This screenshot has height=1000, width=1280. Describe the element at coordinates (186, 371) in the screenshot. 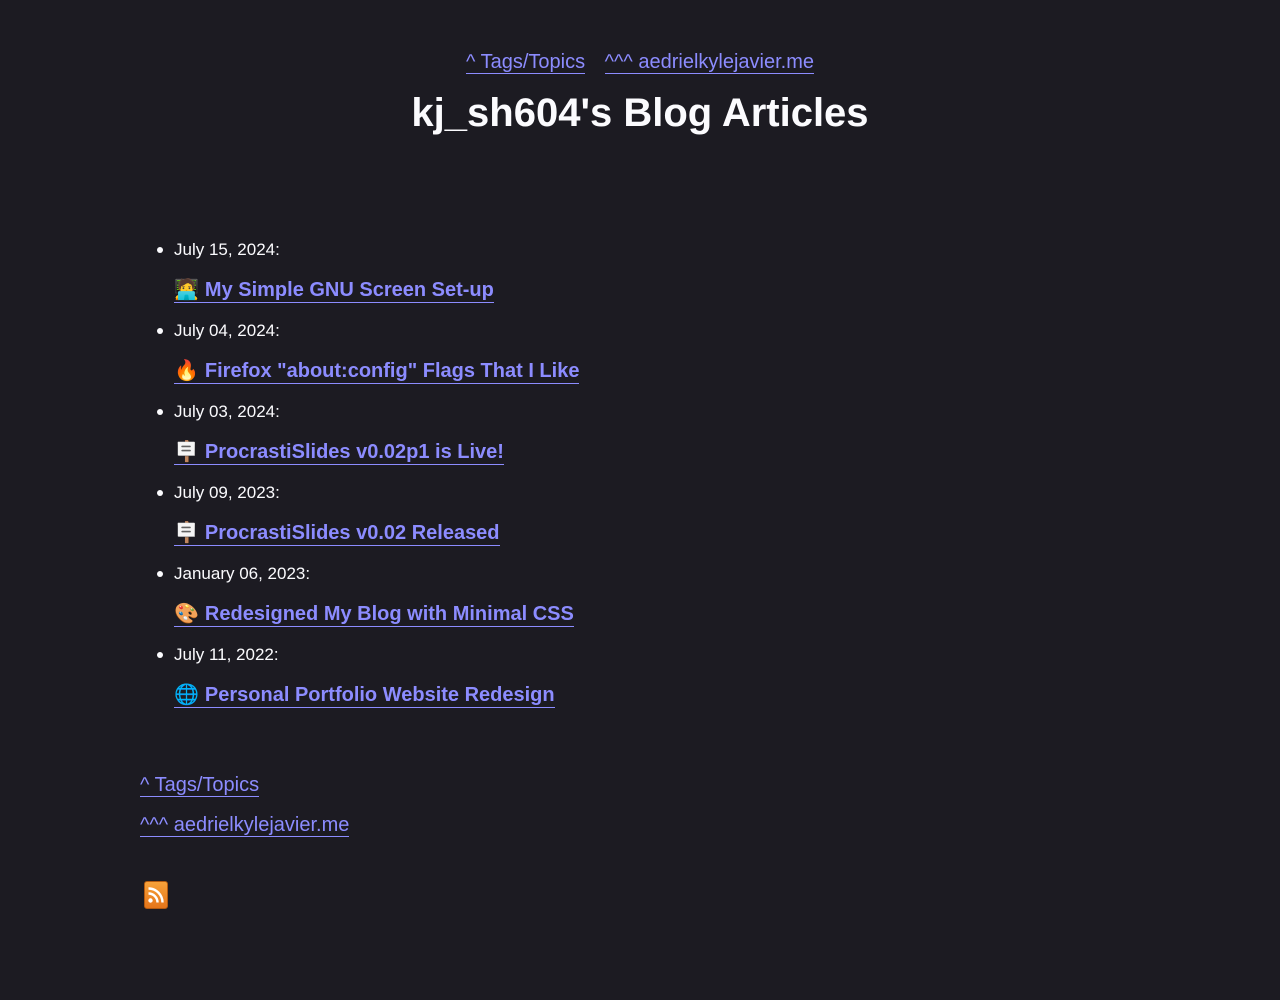

I see `article-emoji-icon: 🔥` at that location.